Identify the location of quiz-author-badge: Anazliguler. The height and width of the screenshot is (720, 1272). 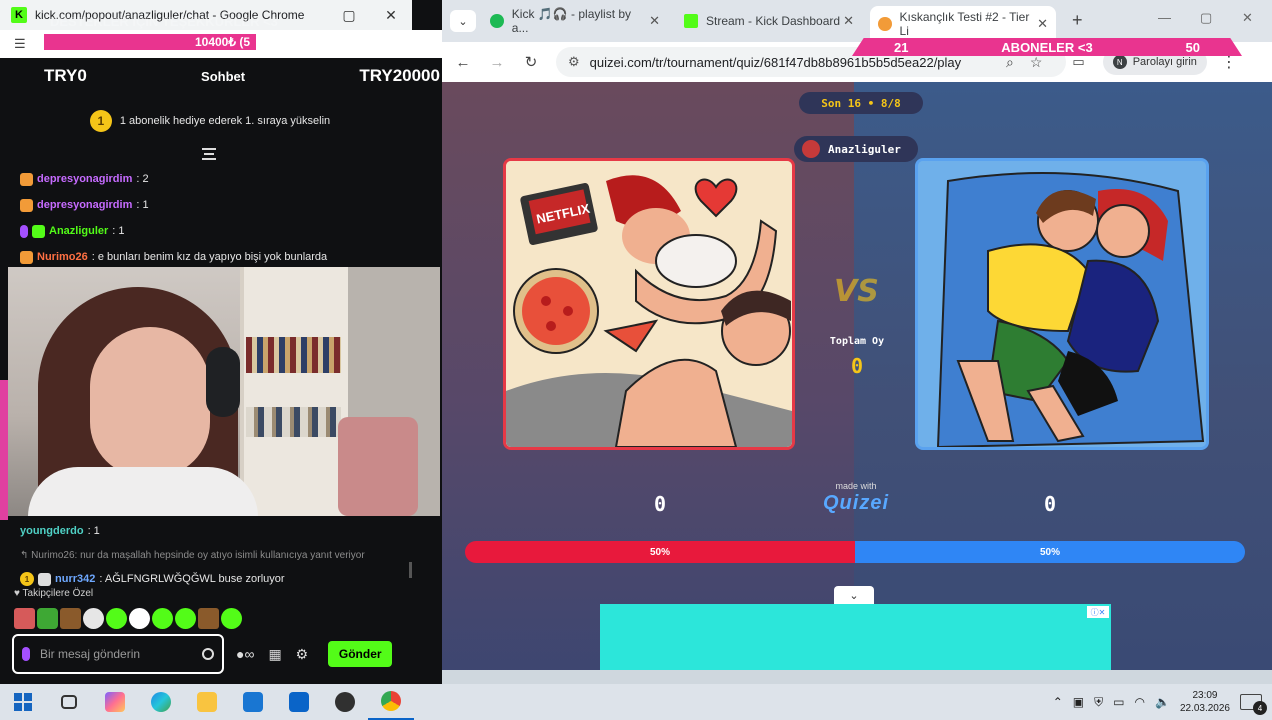
(856, 149).